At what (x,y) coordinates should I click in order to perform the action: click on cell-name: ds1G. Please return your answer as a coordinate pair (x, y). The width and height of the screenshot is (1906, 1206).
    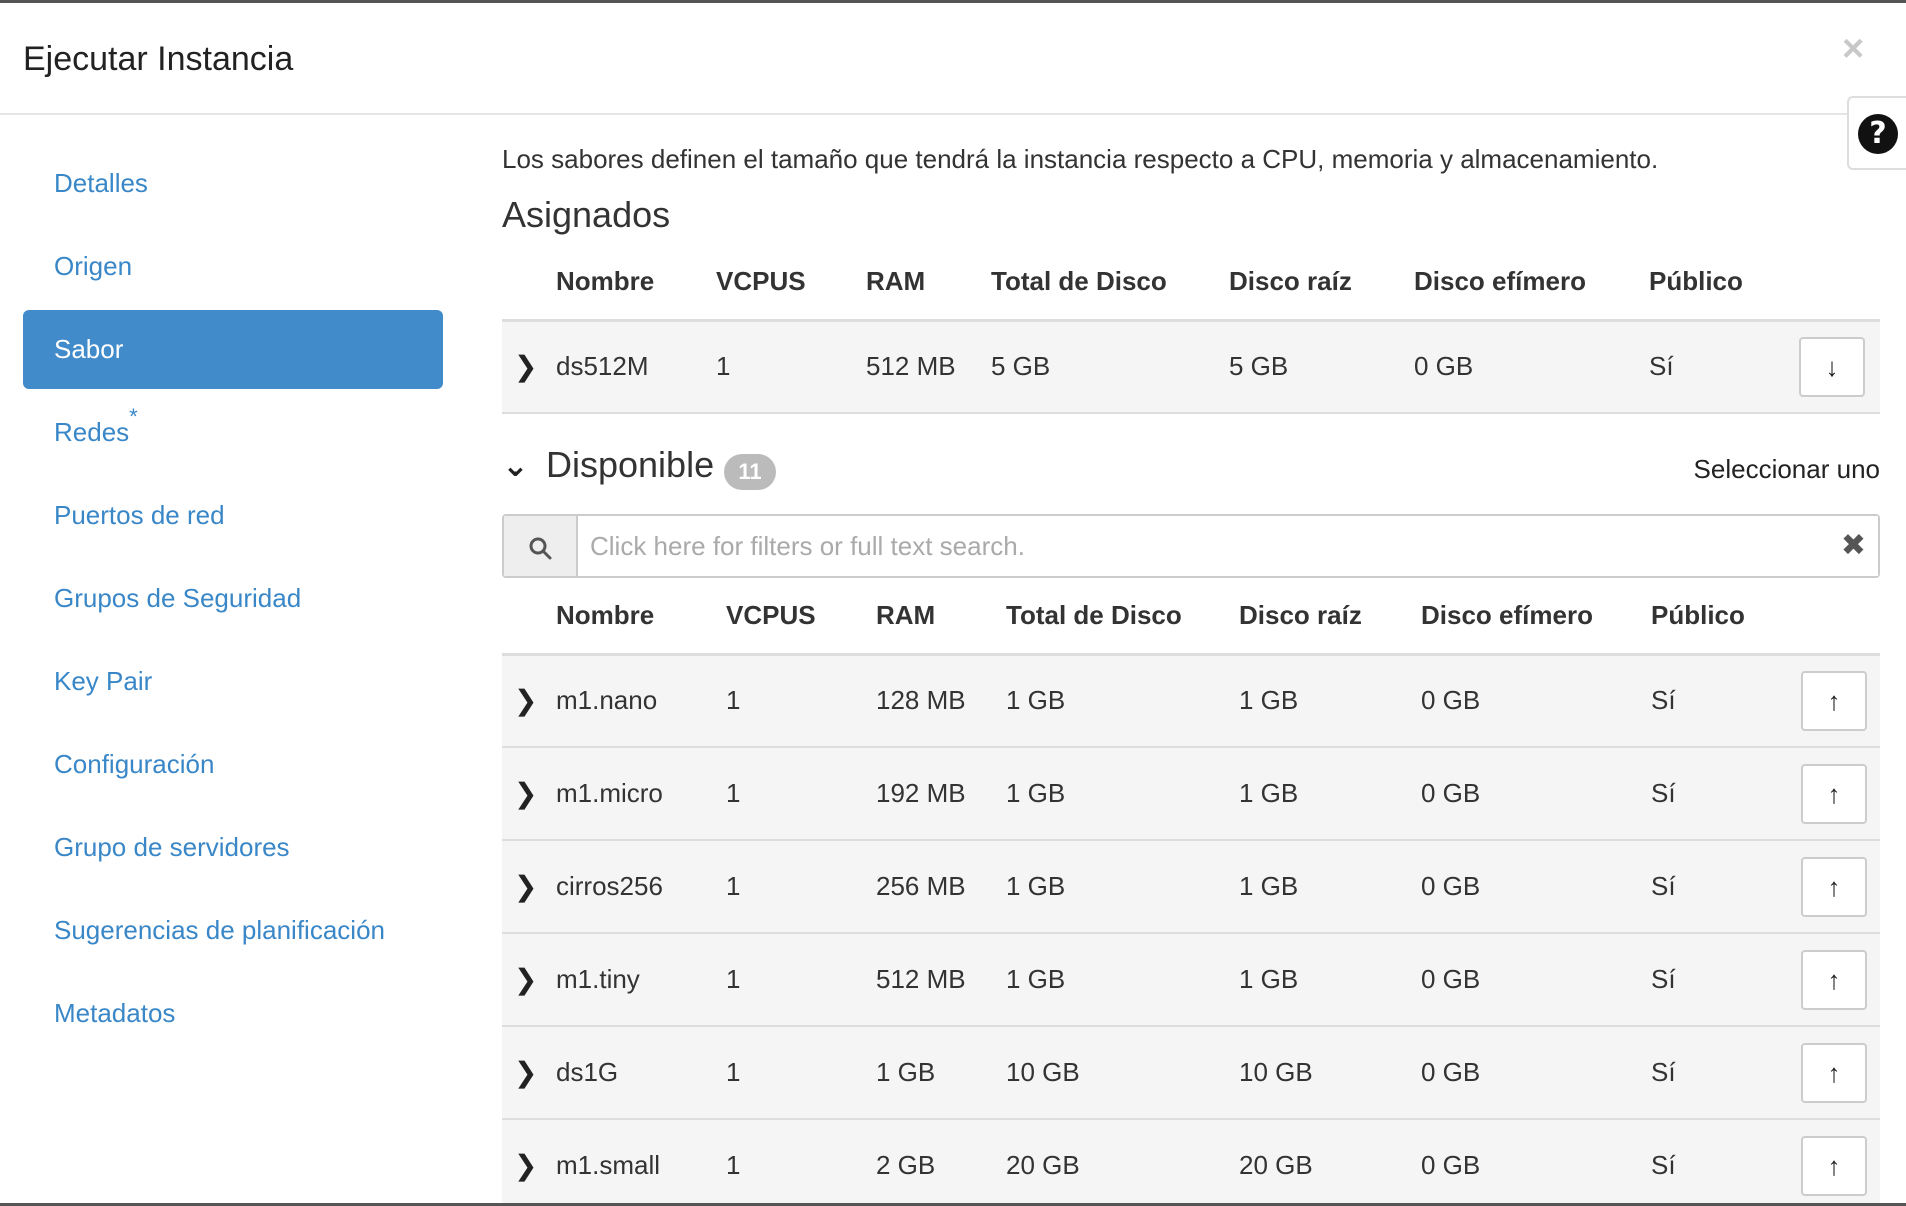
    Looking at the image, I should click on (641, 1073).